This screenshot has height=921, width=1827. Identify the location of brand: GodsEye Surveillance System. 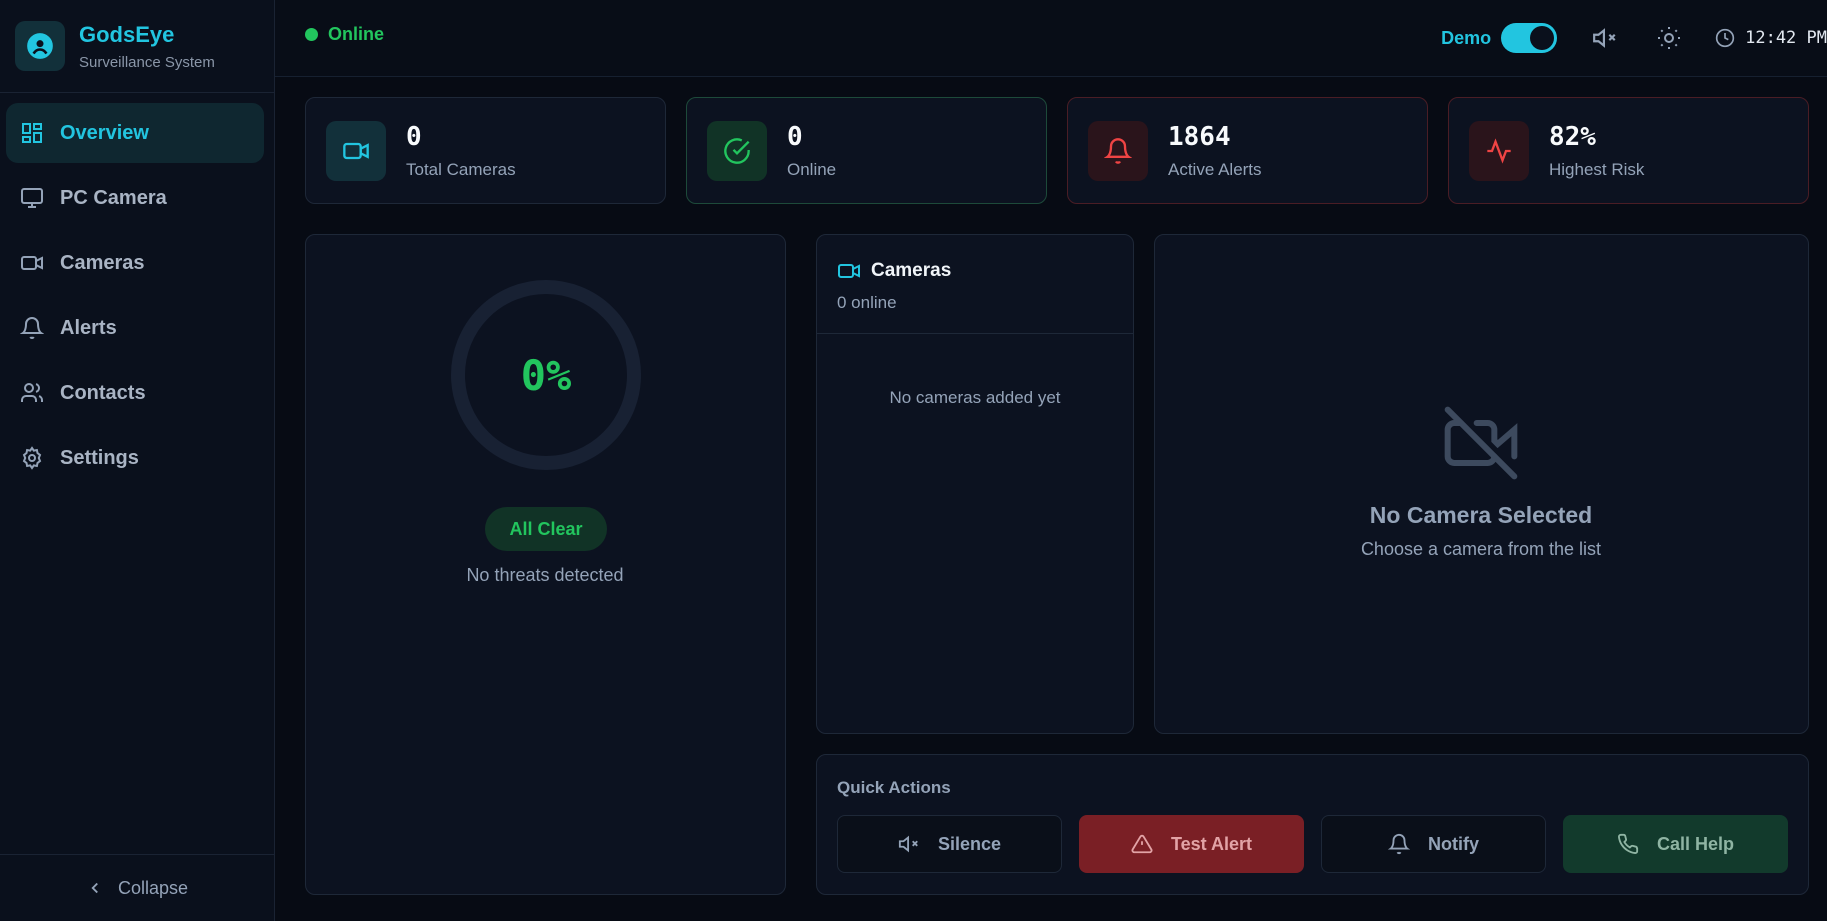
(137, 46).